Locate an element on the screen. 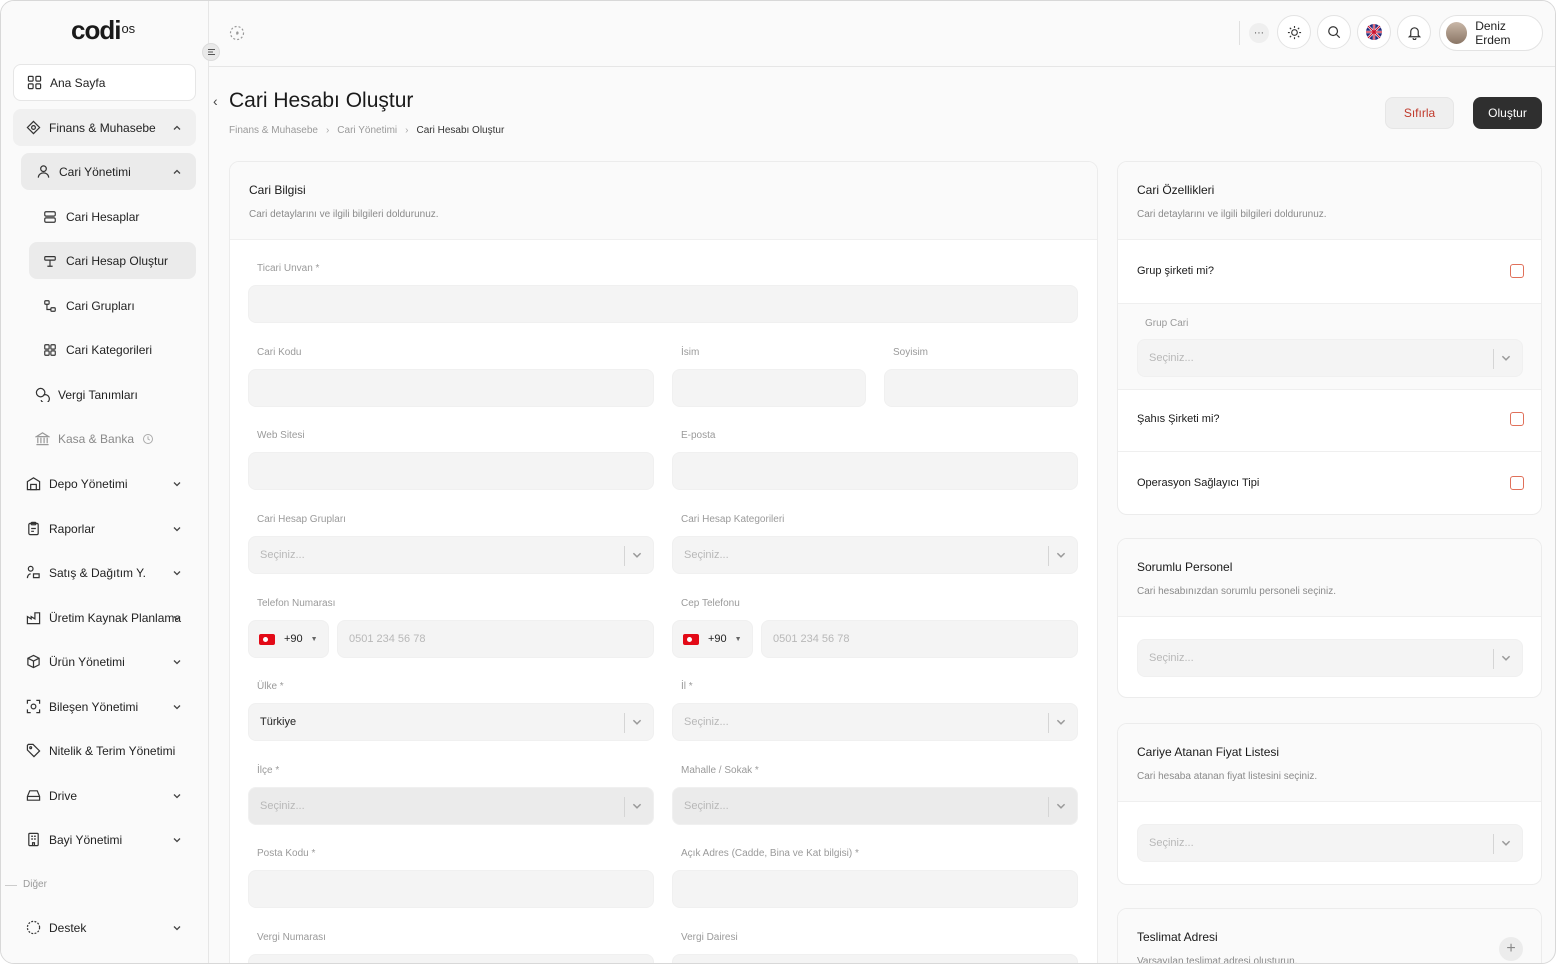  sahis-sirketi-row: Şahıs Şirketi mi? is located at coordinates (1329, 420).